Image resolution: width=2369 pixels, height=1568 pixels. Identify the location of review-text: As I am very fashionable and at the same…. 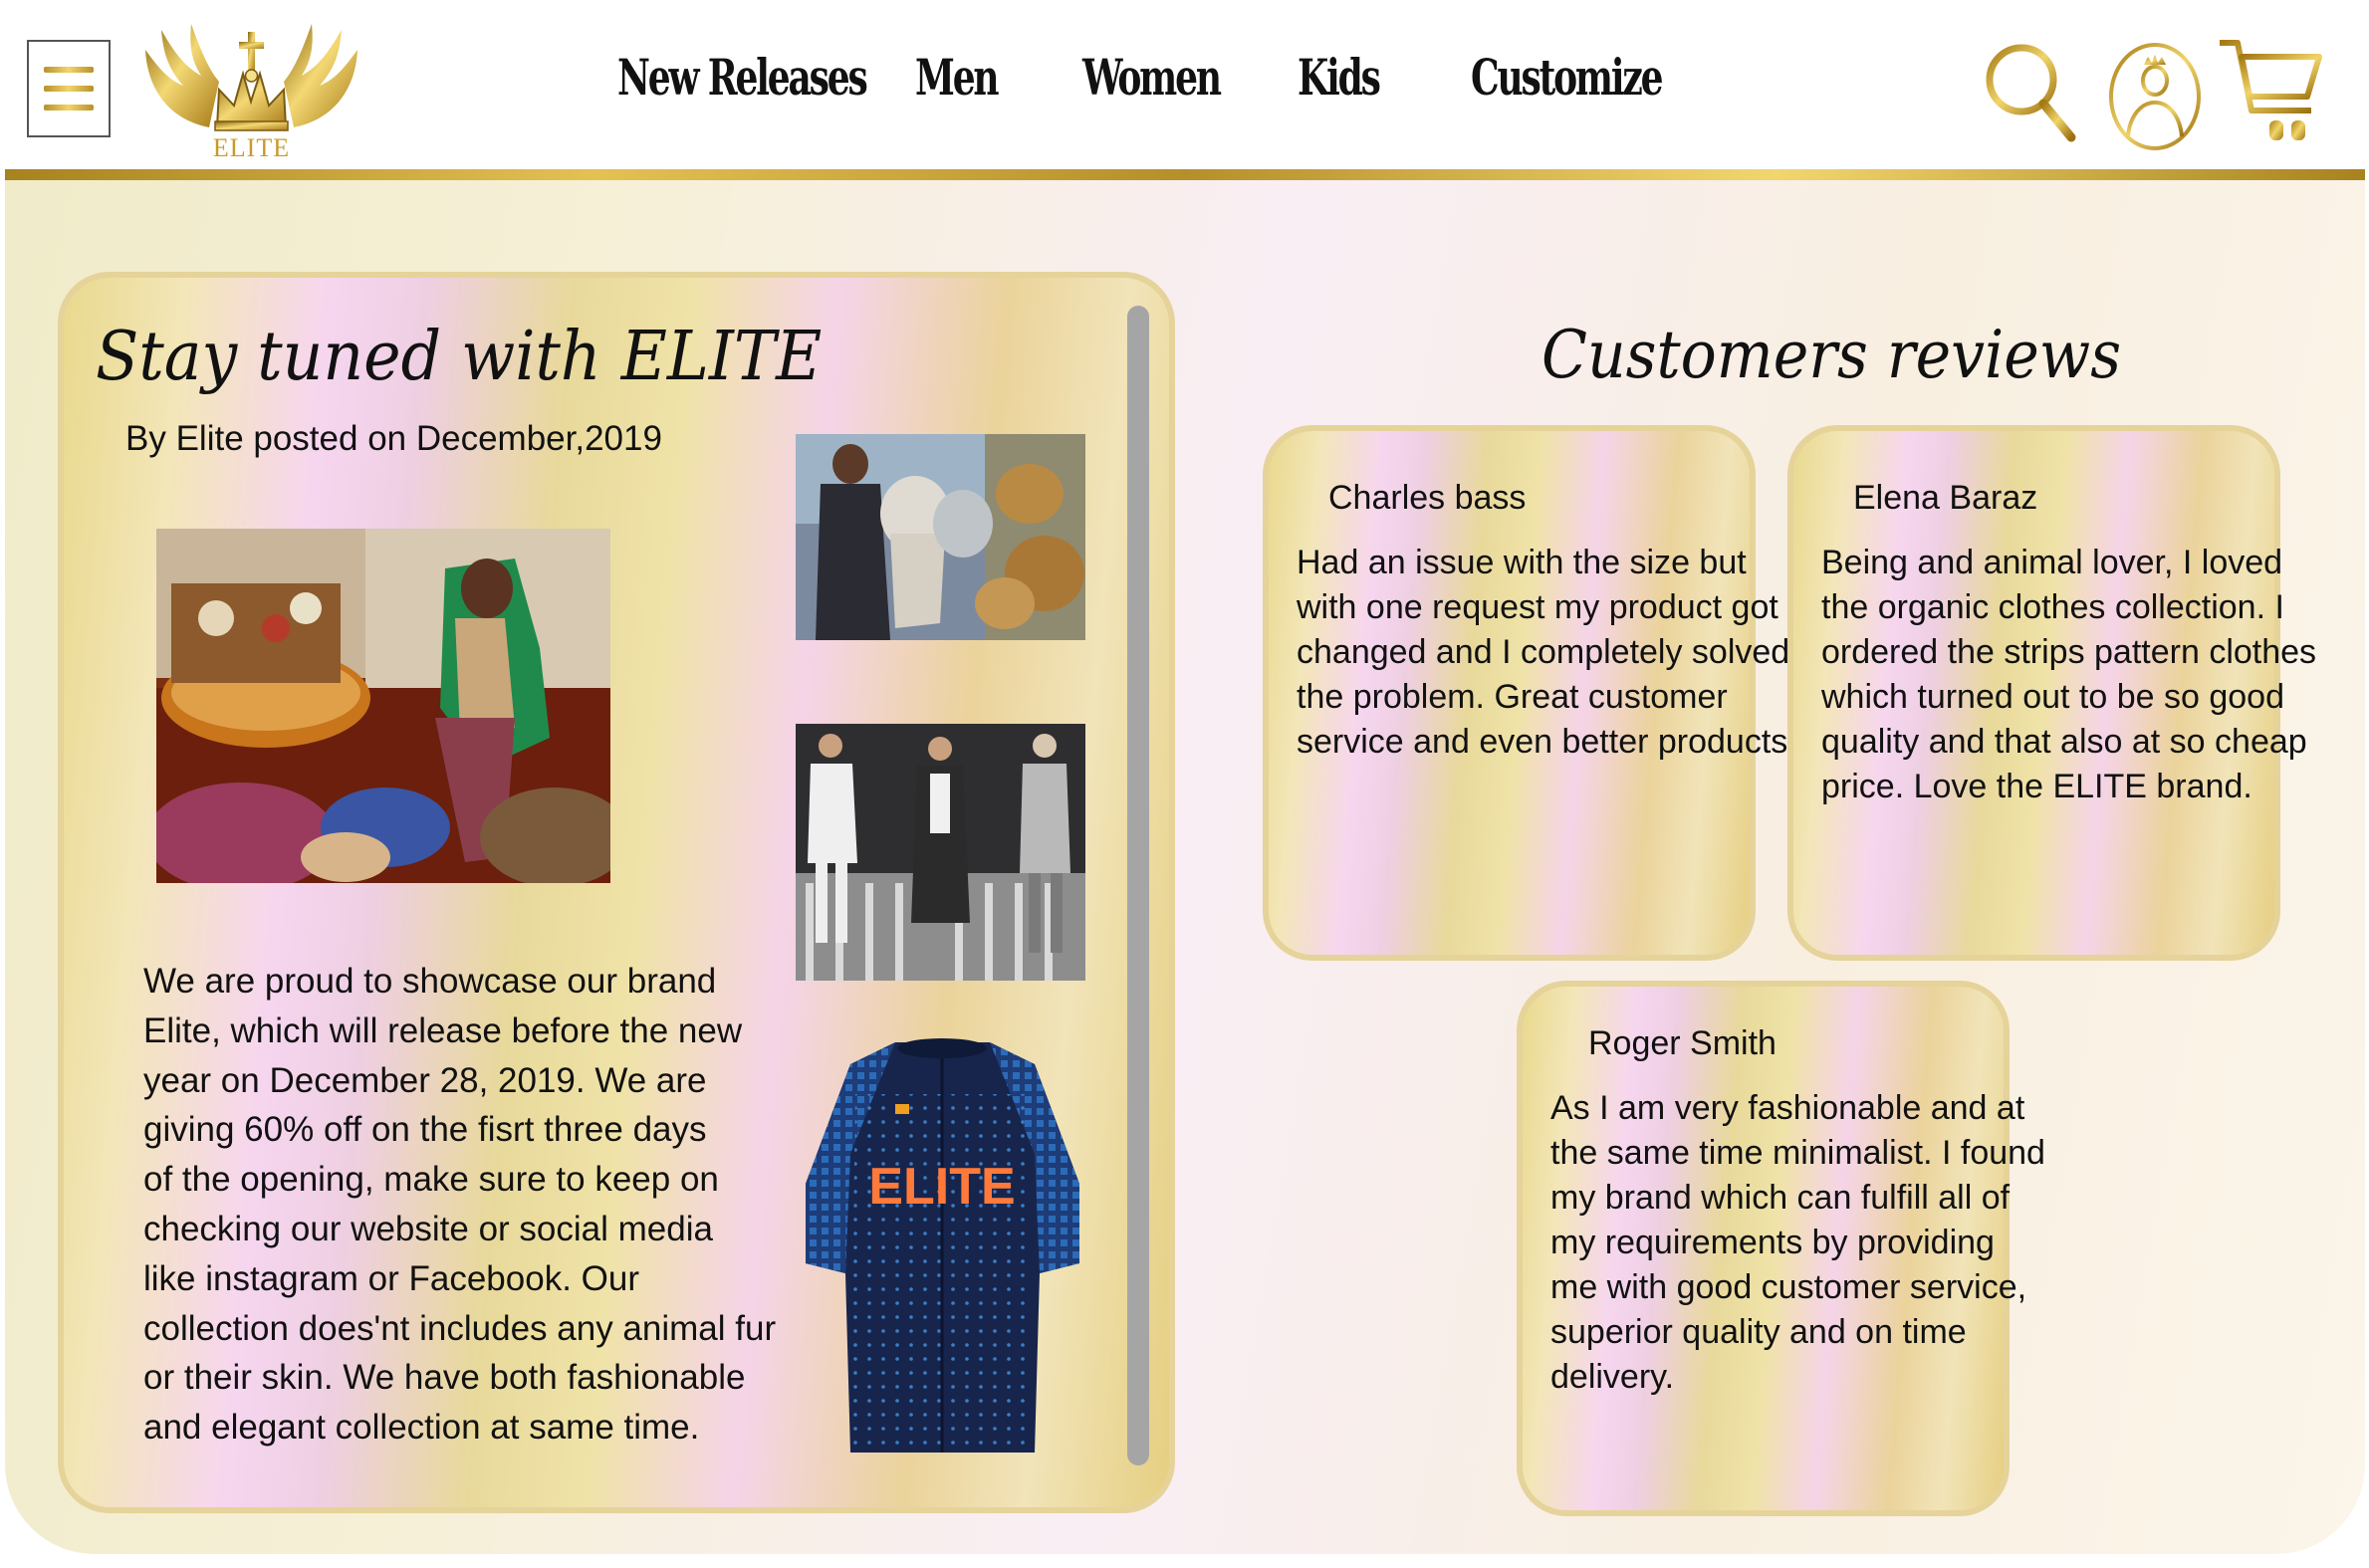
(1797, 1243).